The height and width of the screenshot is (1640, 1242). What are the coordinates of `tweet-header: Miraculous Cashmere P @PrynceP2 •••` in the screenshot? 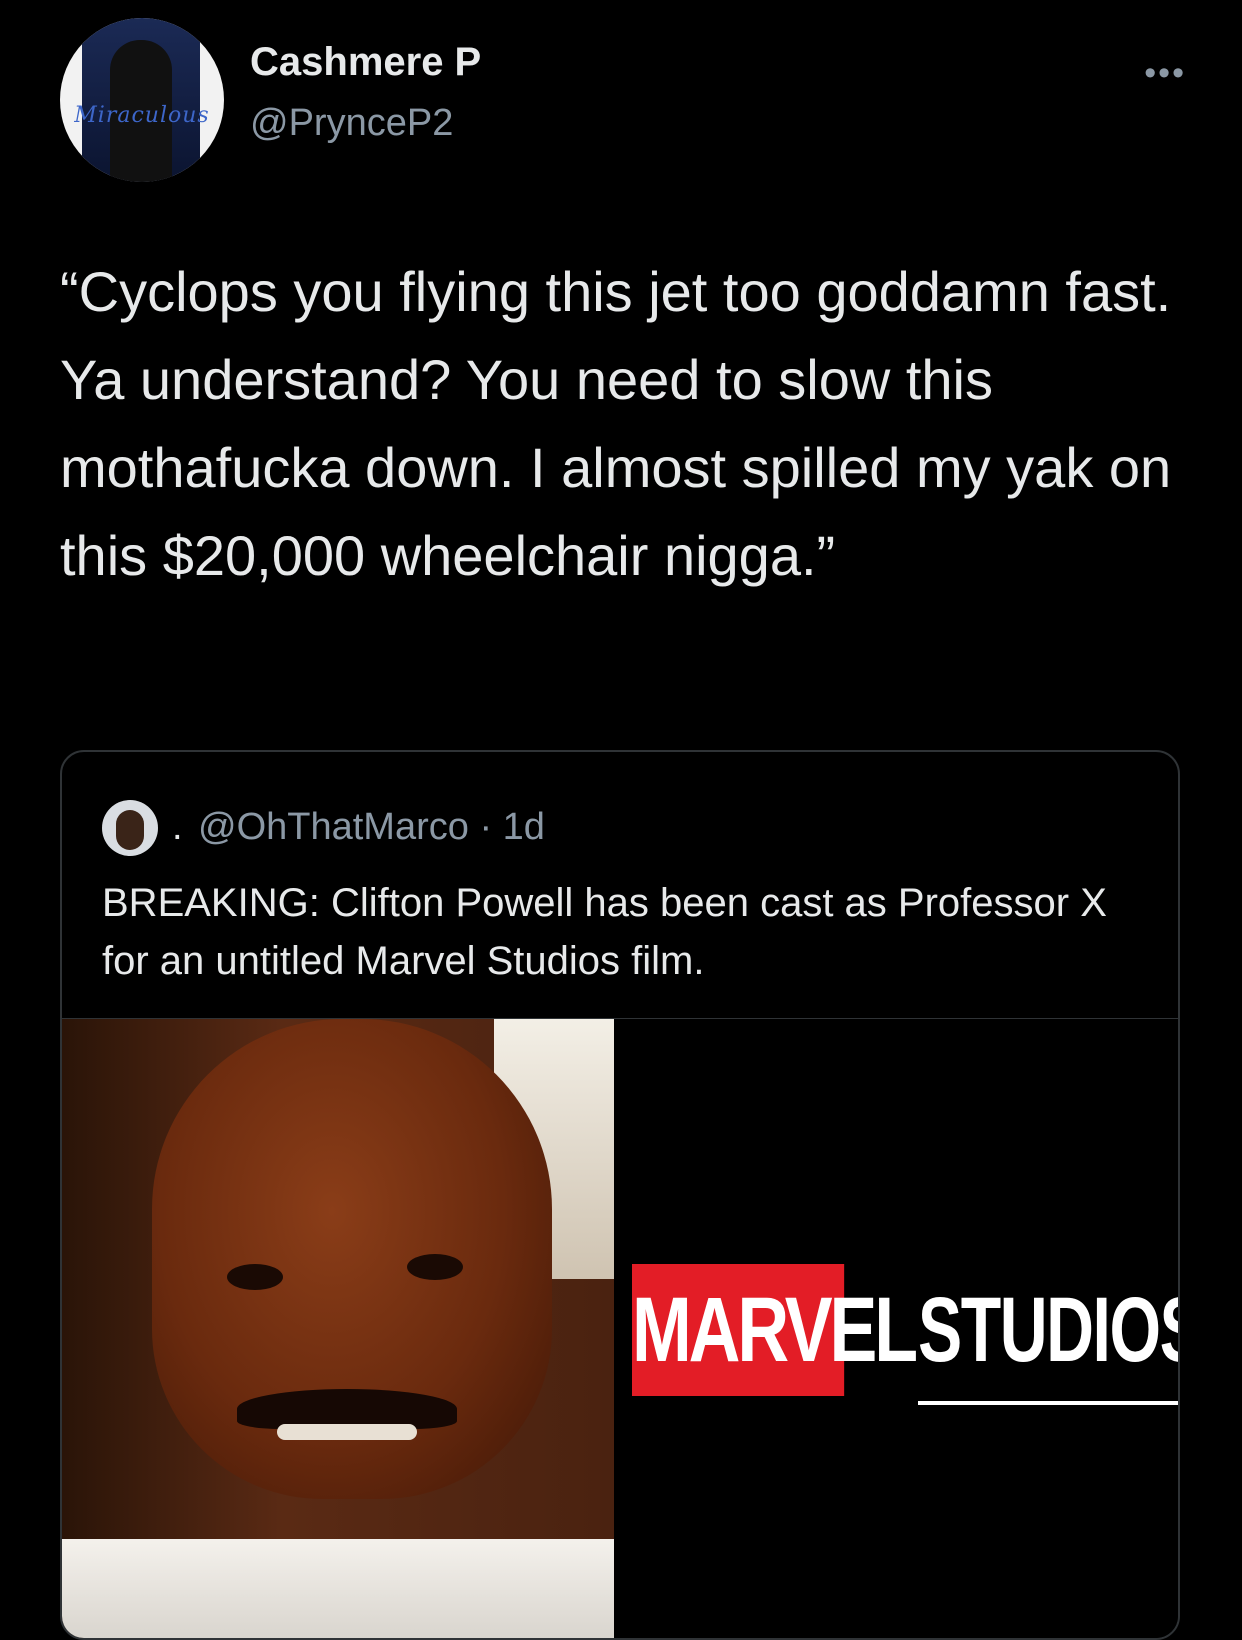 It's located at (625, 100).